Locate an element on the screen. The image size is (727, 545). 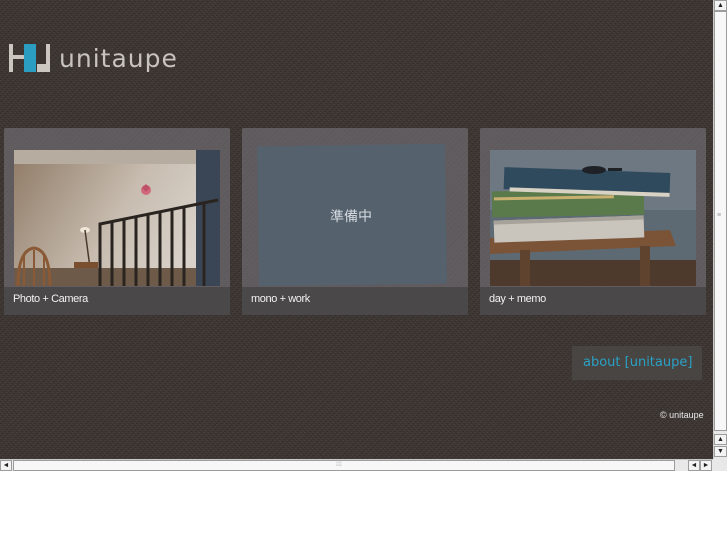
card-photo-camera: Photo + Camera is located at coordinates (117, 221).